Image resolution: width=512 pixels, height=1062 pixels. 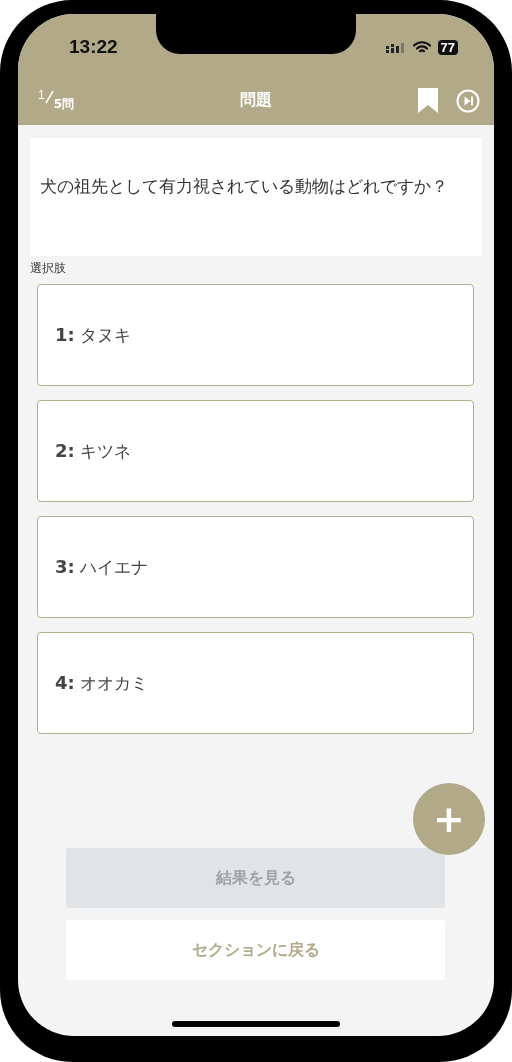 I want to click on screen-title: 問題, so click(x=256, y=100).